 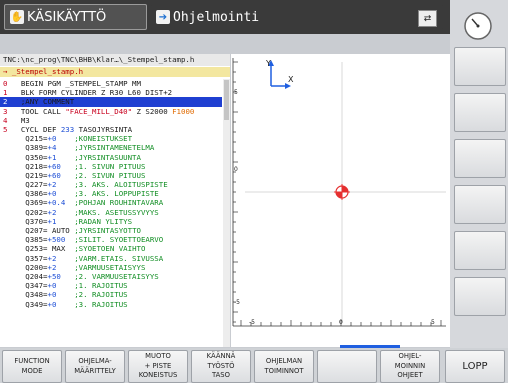 I want to click on line-token: Q207= AUTO, so click(x=45, y=230).